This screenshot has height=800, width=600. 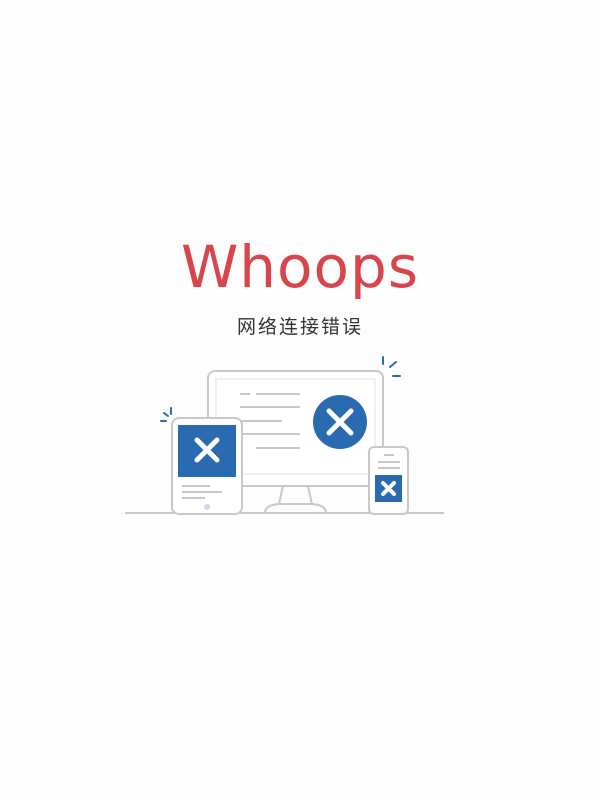 What do you see at coordinates (300, 267) in the screenshot?
I see `error-headline: Whoops` at bounding box center [300, 267].